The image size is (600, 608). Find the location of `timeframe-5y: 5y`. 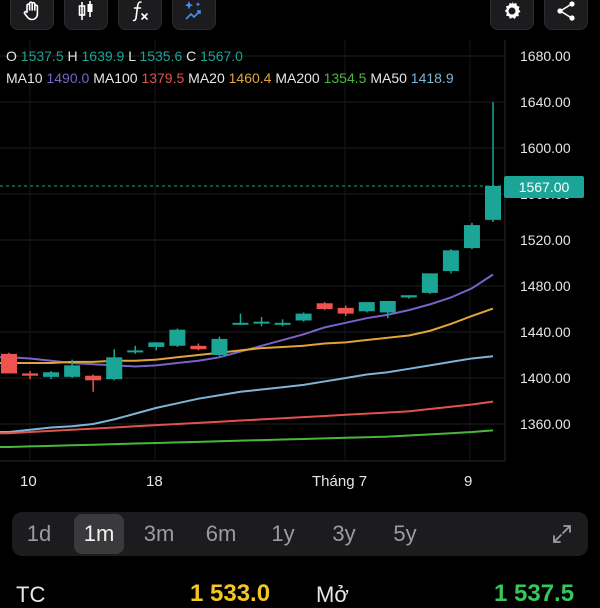

timeframe-5y: 5y is located at coordinates (405, 534).